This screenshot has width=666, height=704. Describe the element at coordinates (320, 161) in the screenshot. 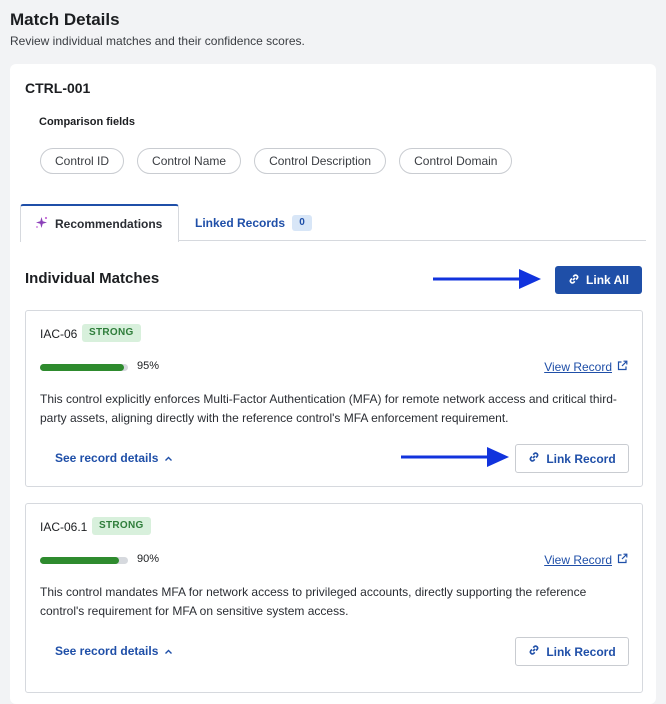

I see `field-chip-control-description: Control Description` at that location.